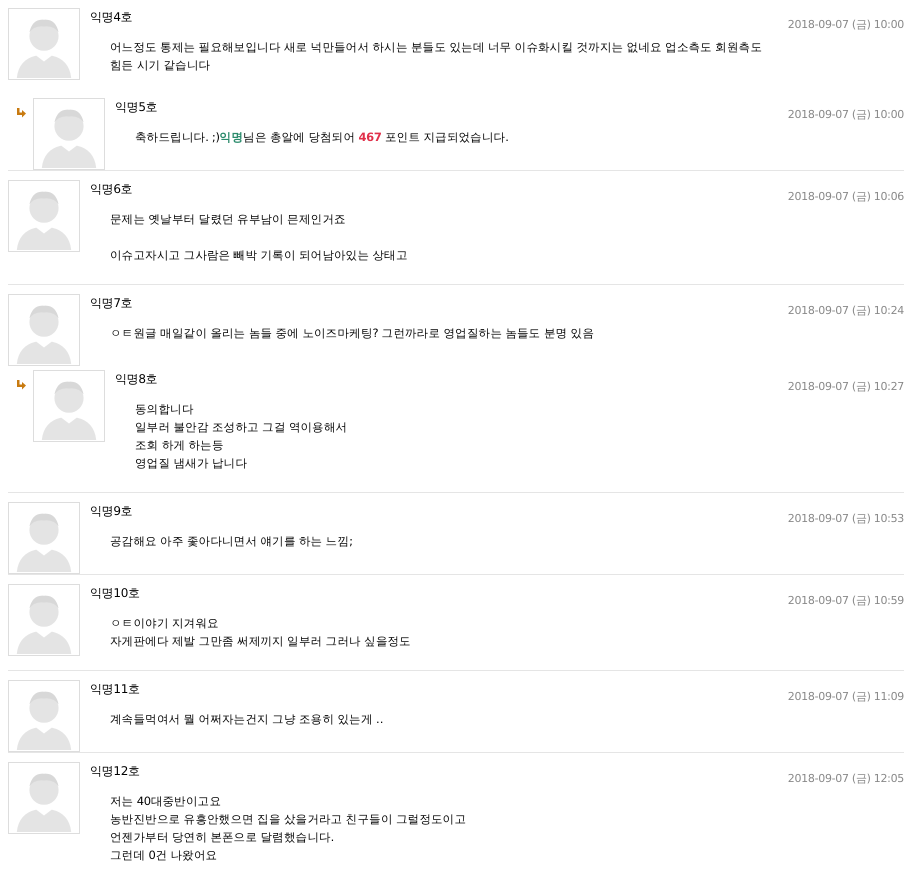 Image resolution: width=912 pixels, height=877 pixels. Describe the element at coordinates (164, 855) in the screenshot. I see `comment-text: 그런데 0건 나왔어요` at that location.